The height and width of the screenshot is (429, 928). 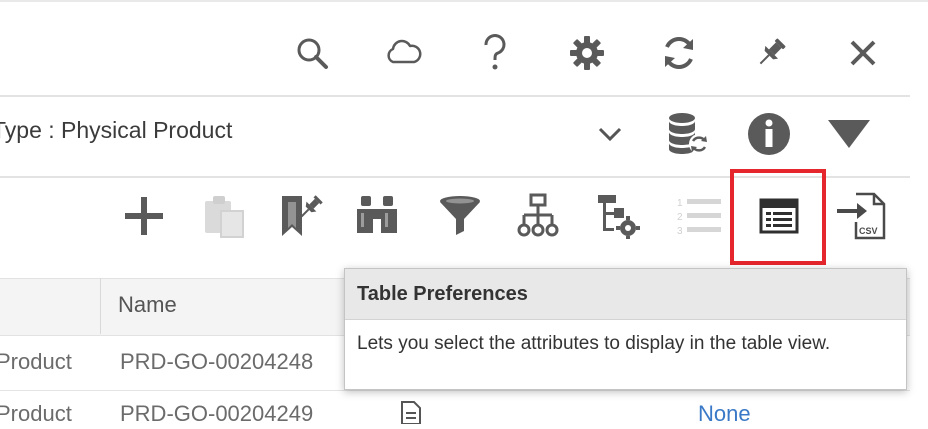 What do you see at coordinates (377, 216) in the screenshot?
I see `binoculars-icon` at bounding box center [377, 216].